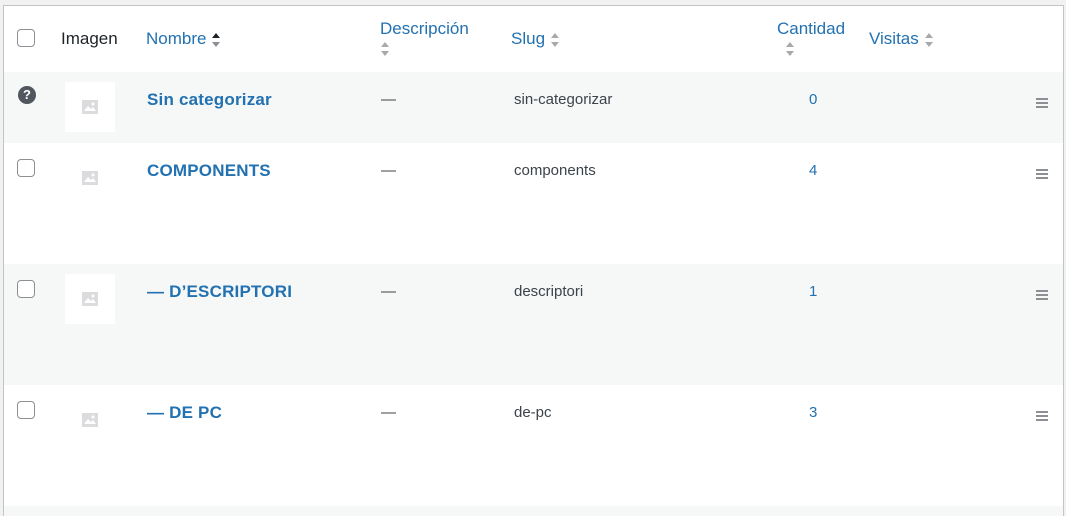 The height and width of the screenshot is (516, 1066). Describe the element at coordinates (813, 413) in the screenshot. I see `row-count-link: 3` at that location.